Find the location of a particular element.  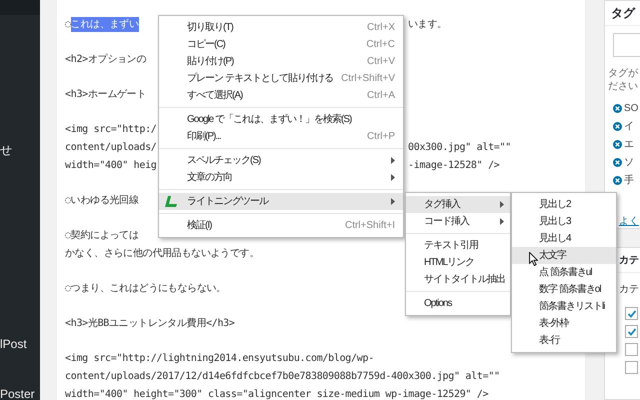

editor-text: <img src="http:/ is located at coordinates (111, 129).